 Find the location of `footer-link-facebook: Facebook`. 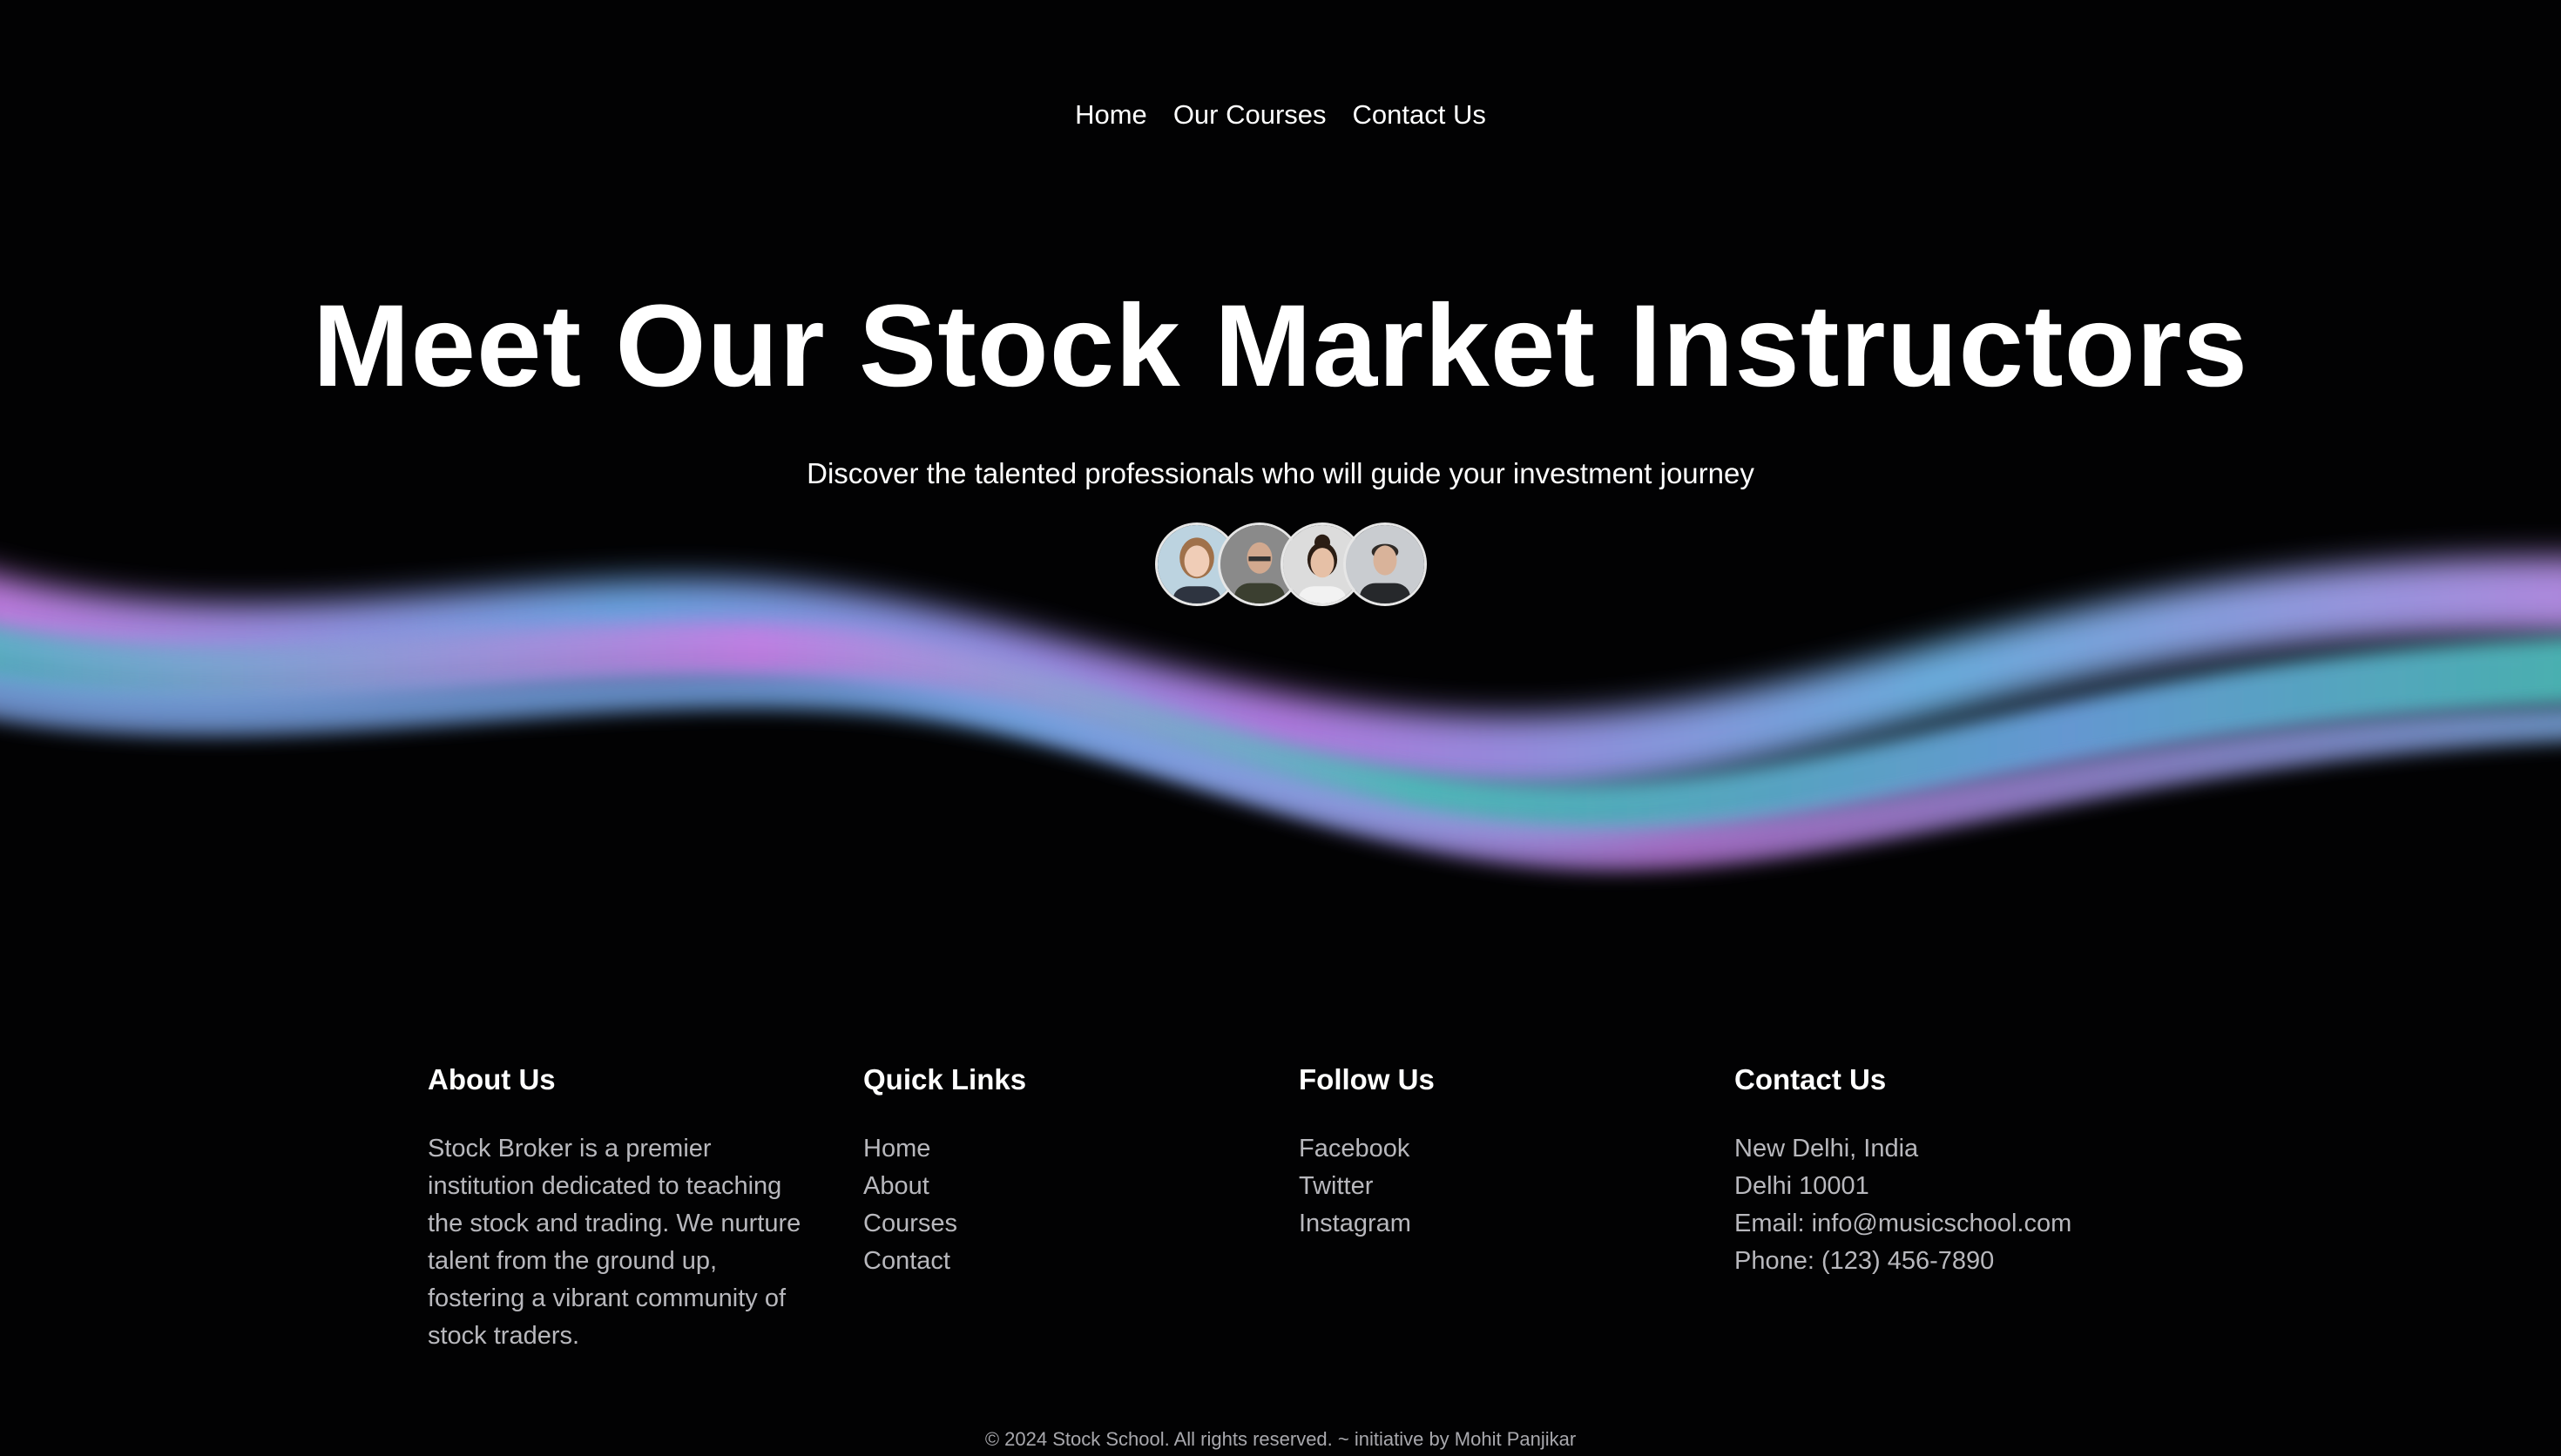

footer-link-facebook: Facebook is located at coordinates (1516, 1149).